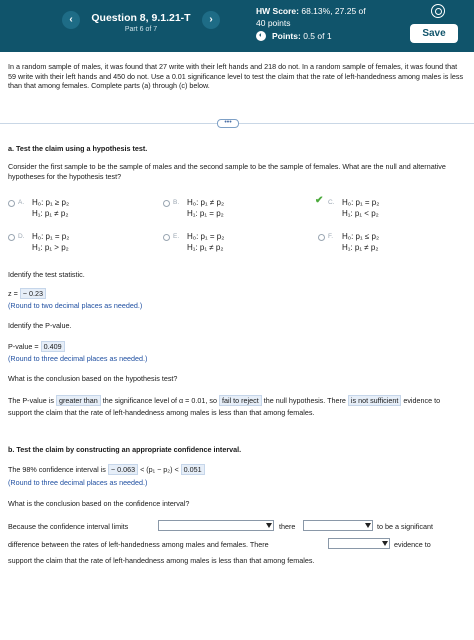 The width and height of the screenshot is (474, 640). What do you see at coordinates (434, 33) in the screenshot?
I see `save-button: Save` at bounding box center [434, 33].